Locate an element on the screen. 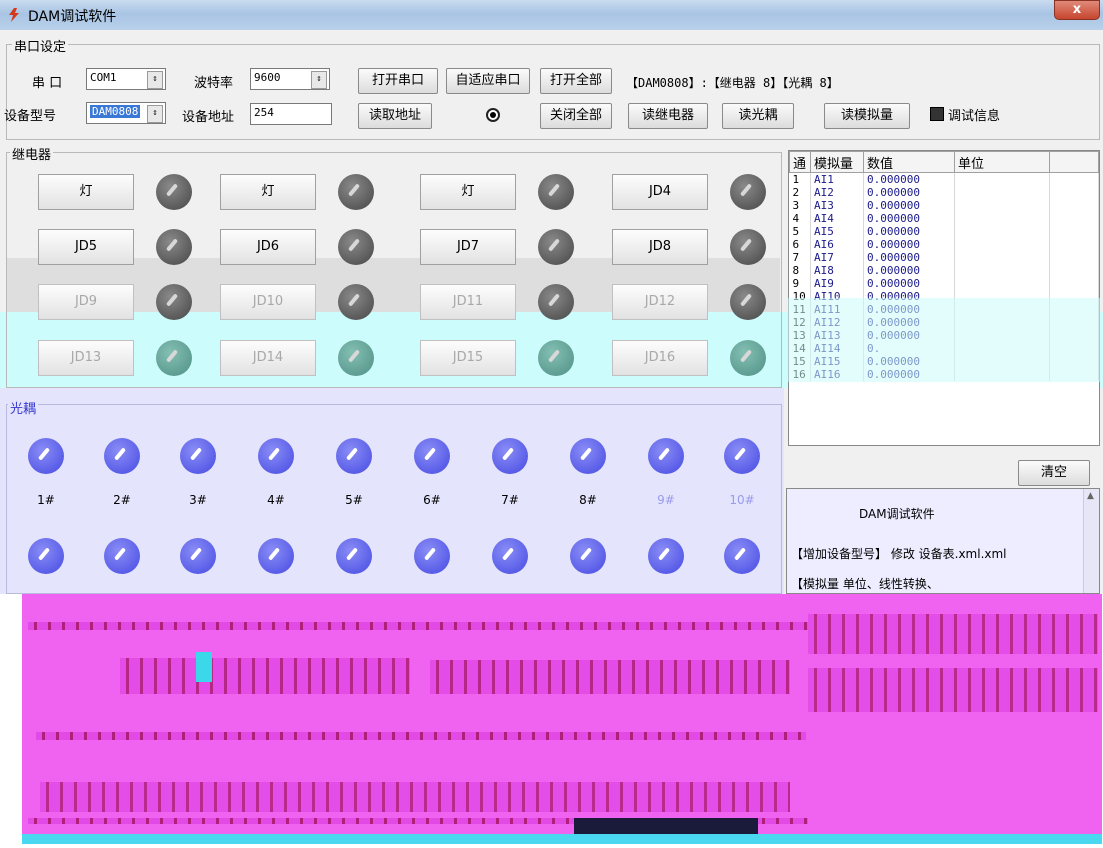  channel-cell: 11 is located at coordinates (800, 309).